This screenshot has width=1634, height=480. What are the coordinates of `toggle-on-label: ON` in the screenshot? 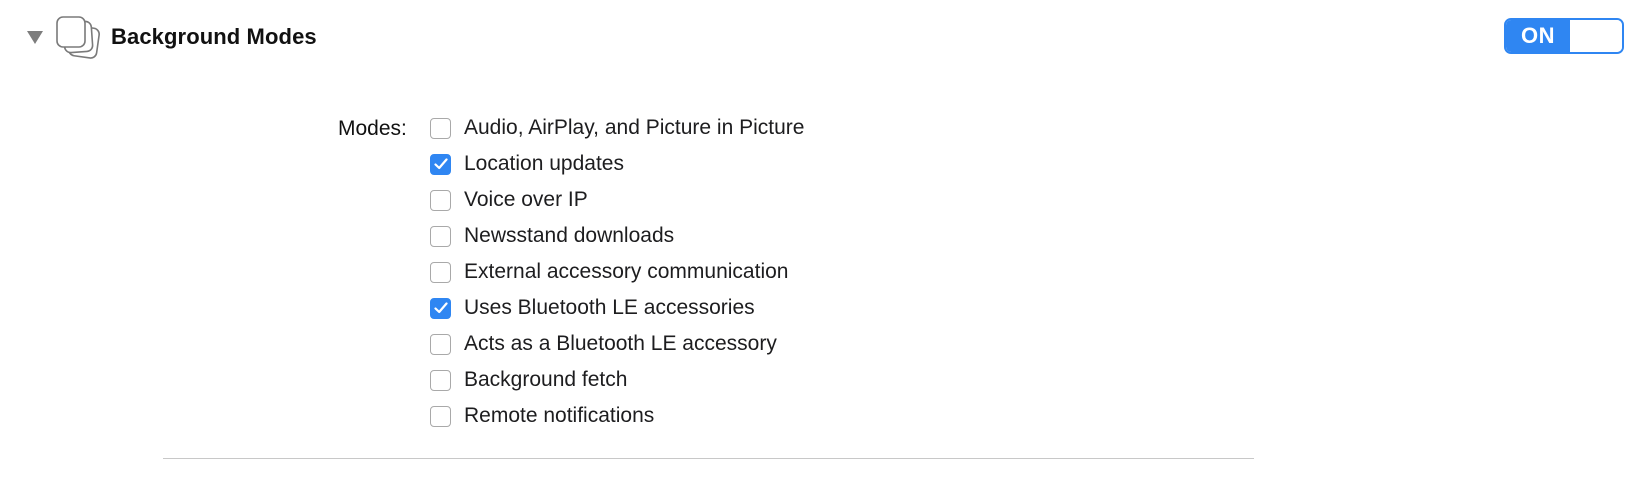 It's located at (1538, 36).